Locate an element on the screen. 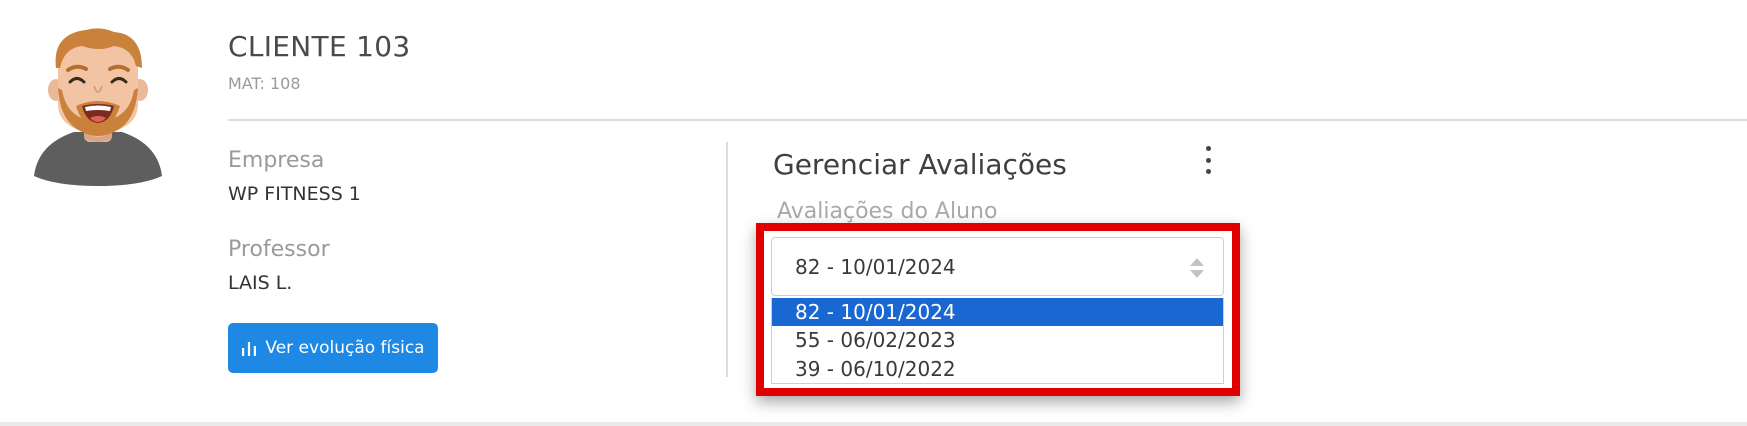 This screenshot has height=426, width=1747. bar-chart-icon is located at coordinates (249, 349).